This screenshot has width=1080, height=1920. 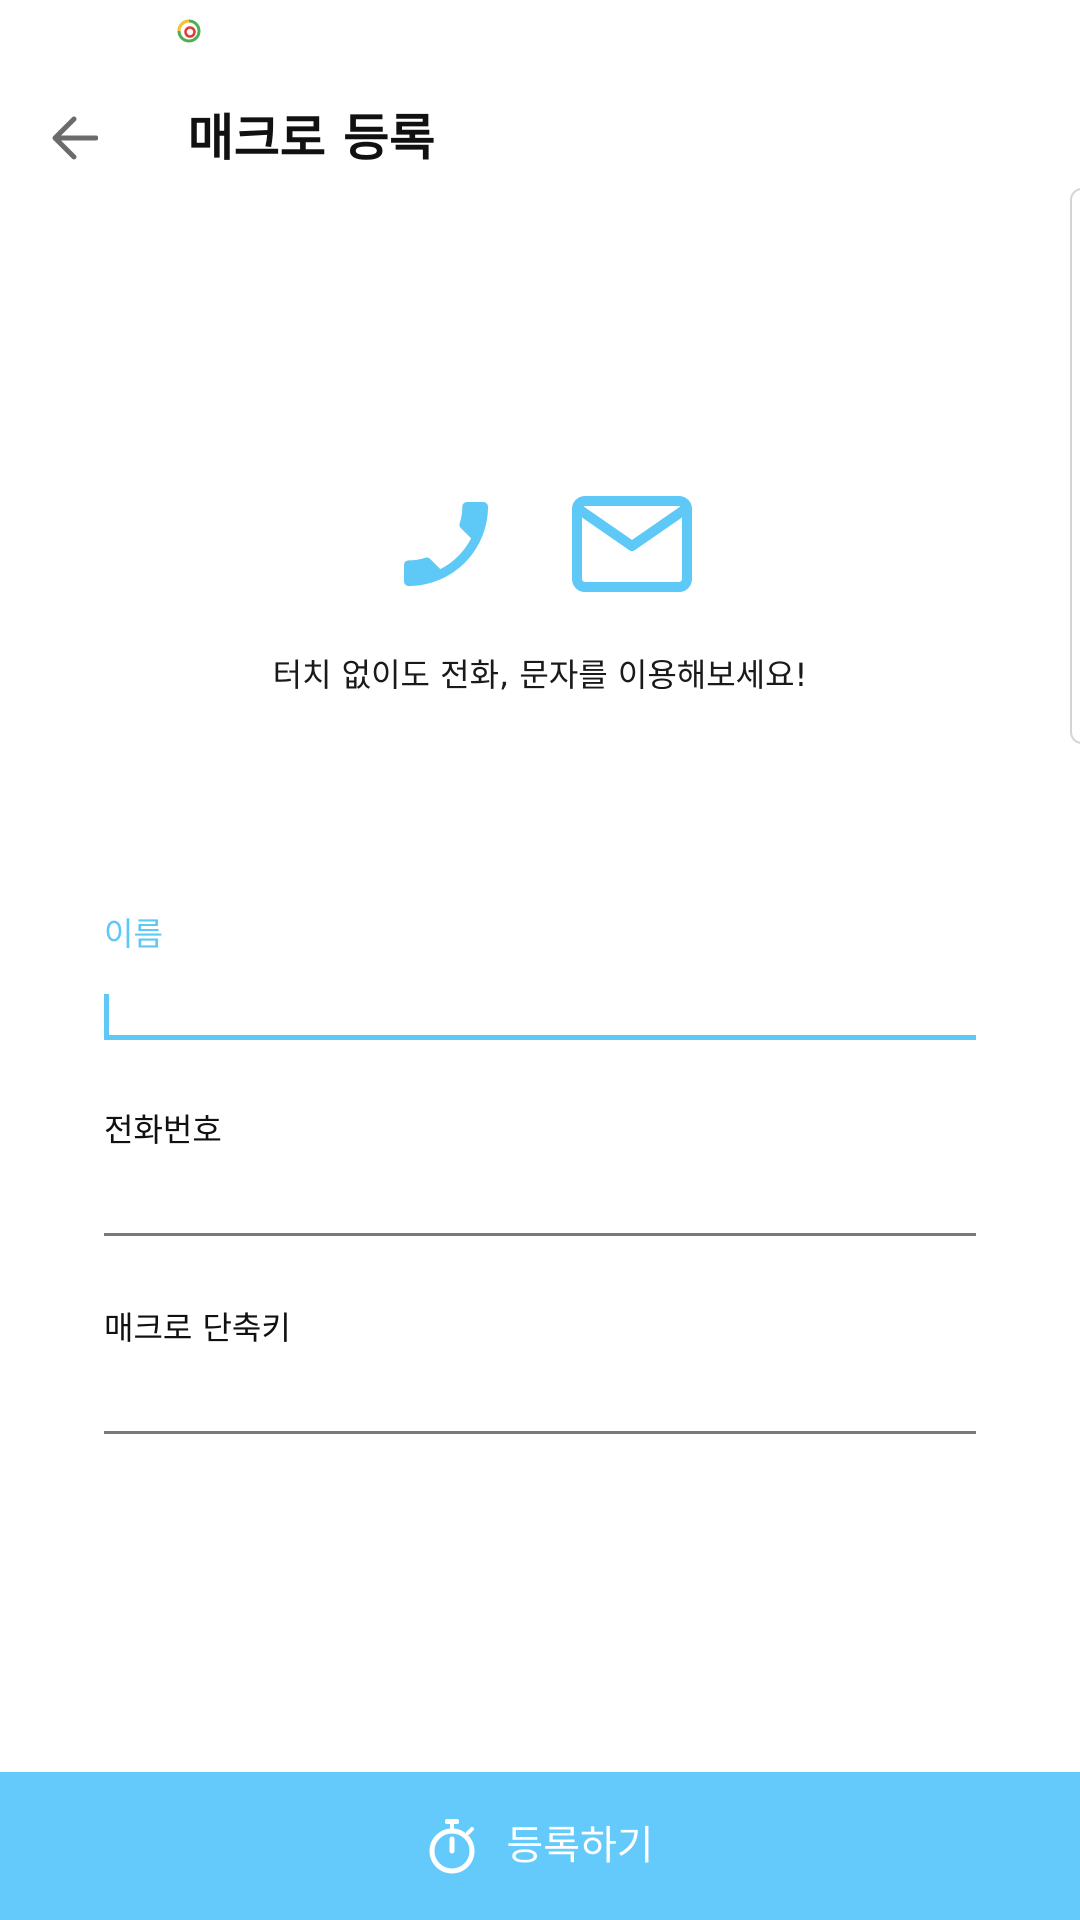 What do you see at coordinates (312, 138) in the screenshot?
I see `page-title: 매크로 등록` at bounding box center [312, 138].